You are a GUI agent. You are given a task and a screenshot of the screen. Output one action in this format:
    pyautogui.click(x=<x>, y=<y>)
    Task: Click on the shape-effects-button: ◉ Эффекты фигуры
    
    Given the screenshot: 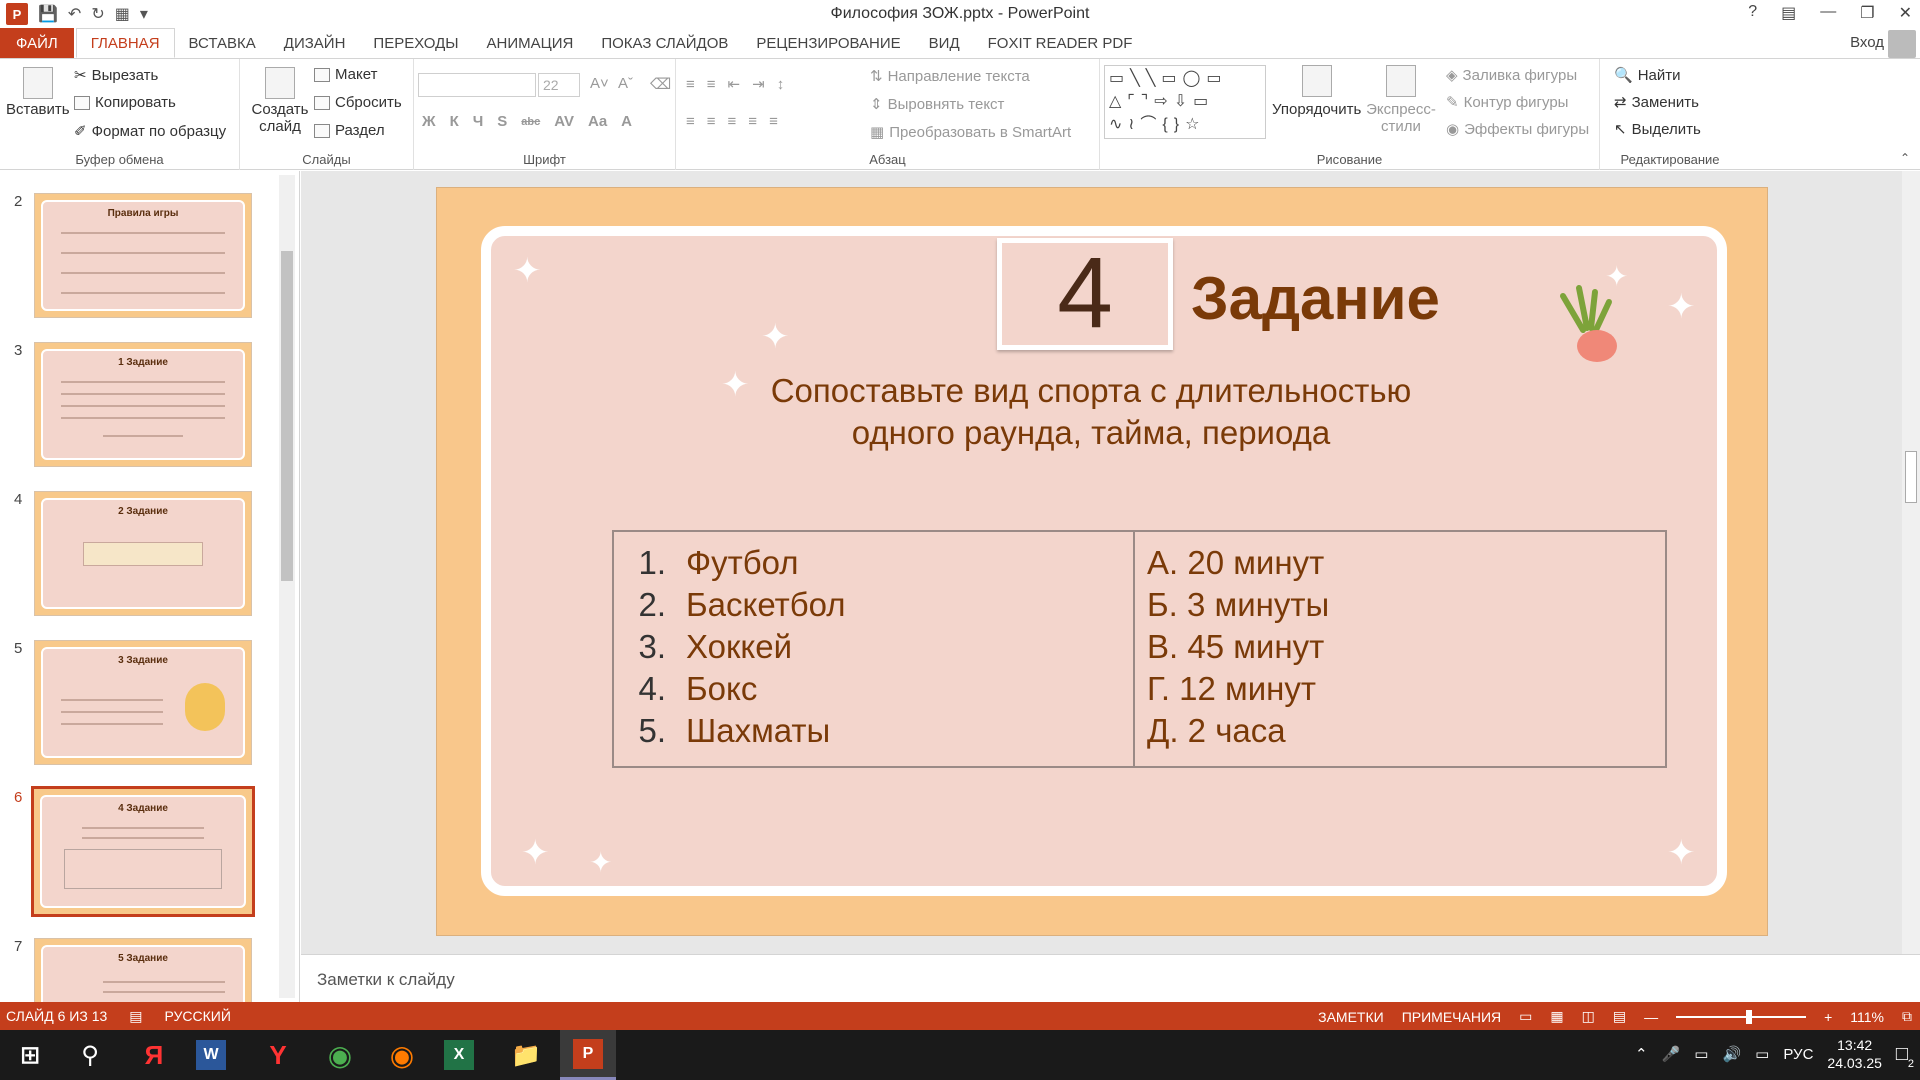 What is the action you would take?
    pyautogui.click(x=1517, y=129)
    